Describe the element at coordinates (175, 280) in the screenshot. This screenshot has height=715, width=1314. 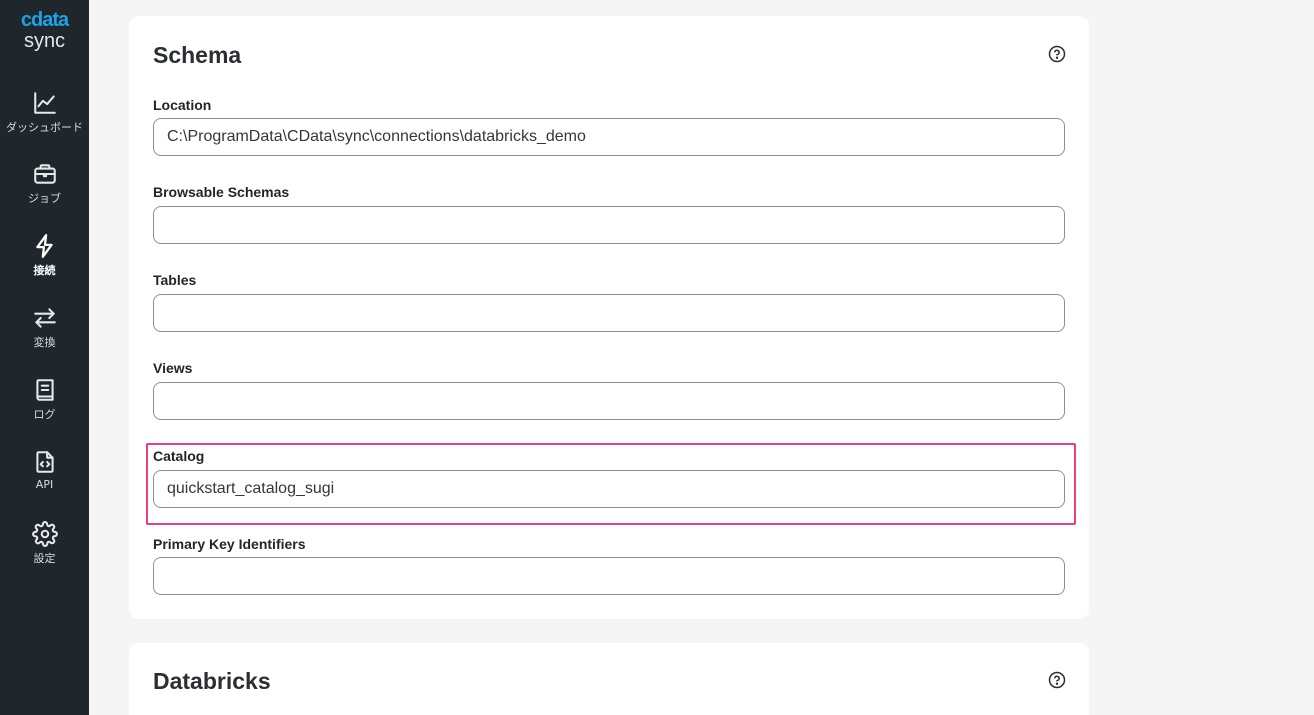
I see `tables-label: Tables` at that location.